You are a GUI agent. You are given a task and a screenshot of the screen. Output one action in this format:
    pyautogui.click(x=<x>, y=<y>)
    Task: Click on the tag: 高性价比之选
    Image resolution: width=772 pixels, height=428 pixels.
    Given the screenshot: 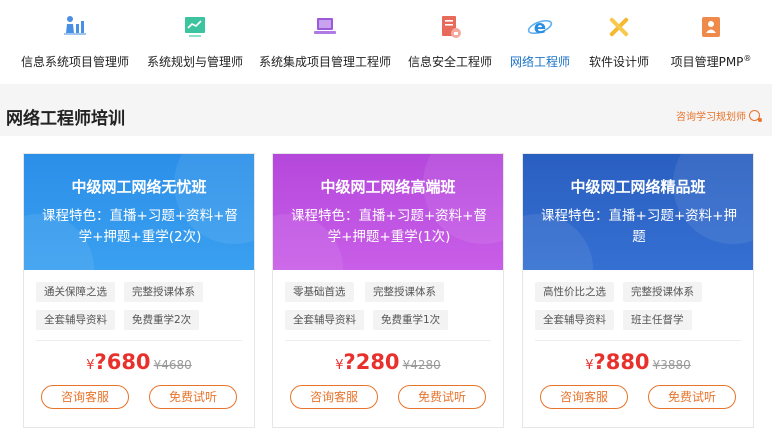 What is the action you would take?
    pyautogui.click(x=574, y=292)
    